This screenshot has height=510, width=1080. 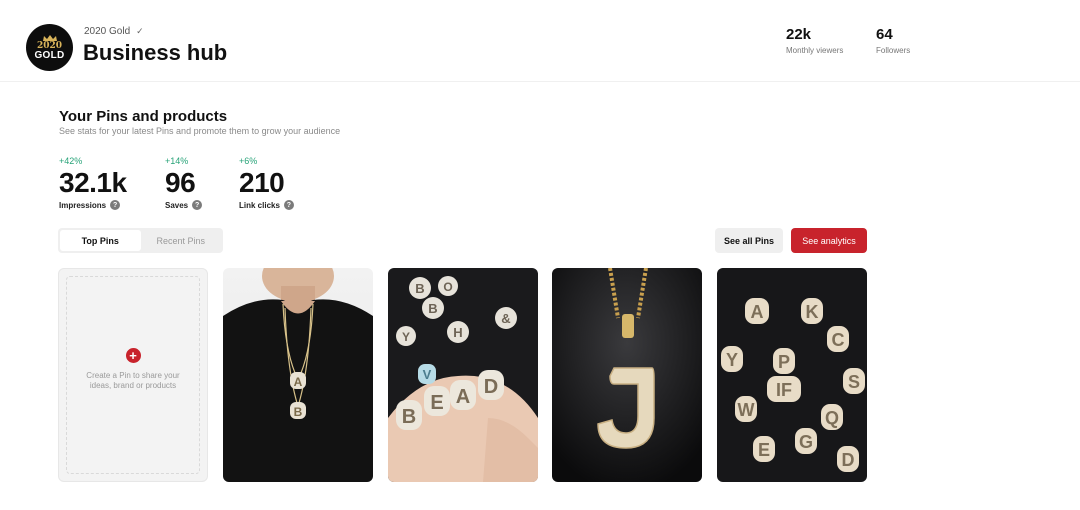 I want to click on avatar: 2020 GOLD, so click(x=49, y=47).